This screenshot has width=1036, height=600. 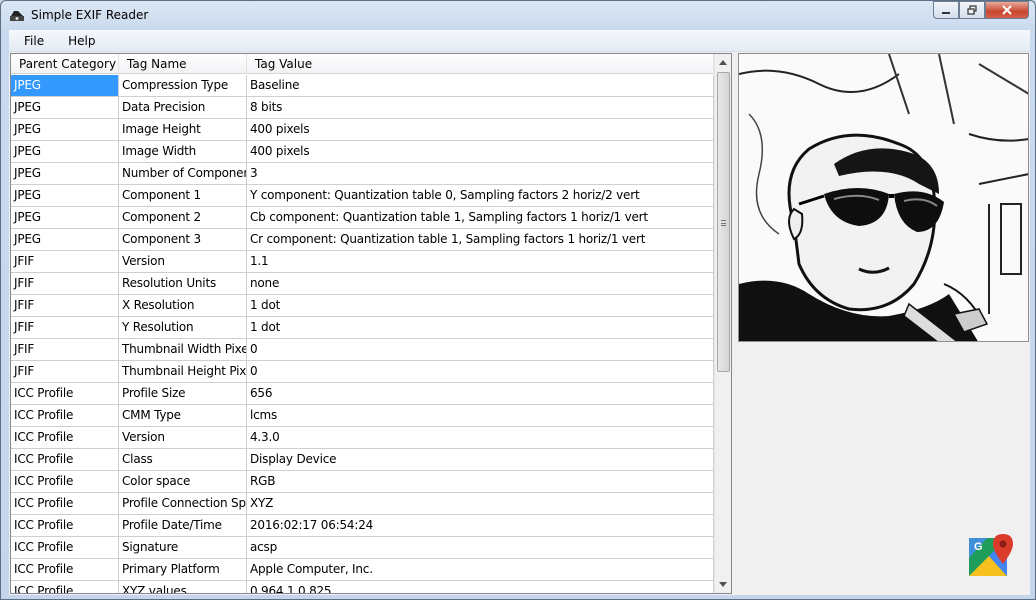 What do you see at coordinates (183, 152) in the screenshot?
I see `cell-tag-name: Image Width` at bounding box center [183, 152].